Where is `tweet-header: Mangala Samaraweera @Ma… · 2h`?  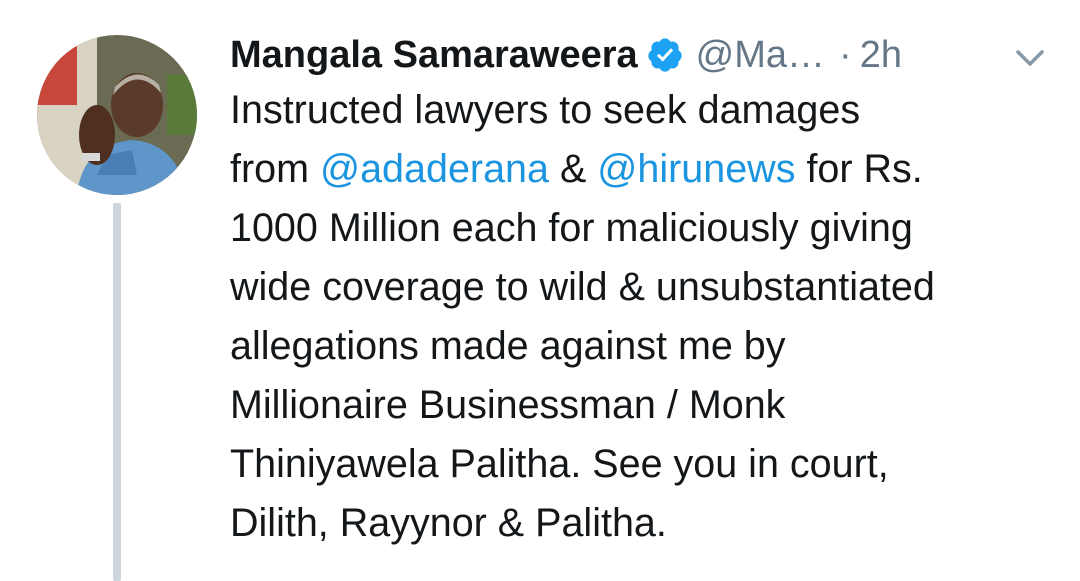
tweet-header: Mangala Samaraweera @Ma… · 2h is located at coordinates (566, 55).